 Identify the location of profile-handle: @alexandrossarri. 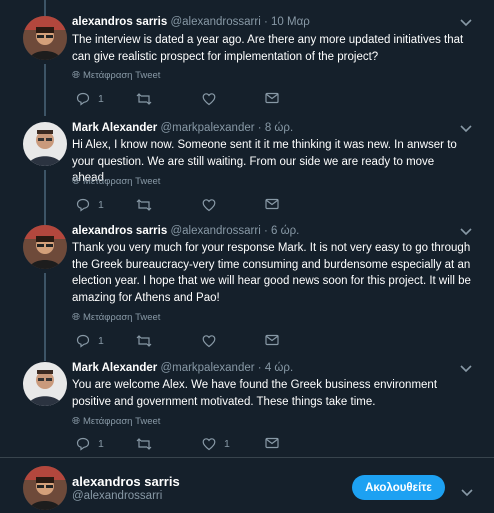
(117, 496).